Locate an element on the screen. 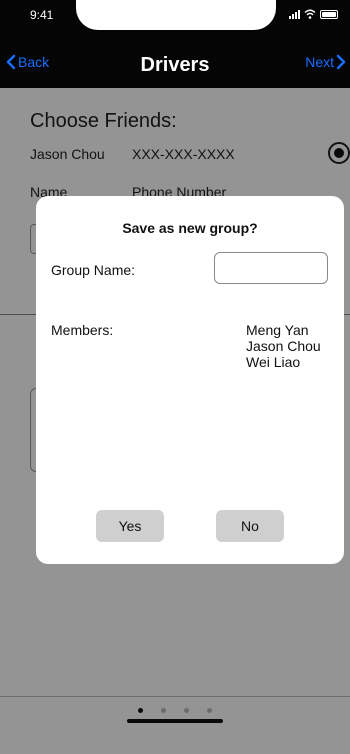  members-list: Meng Yan Jason Chou Wei Liao is located at coordinates (283, 346).